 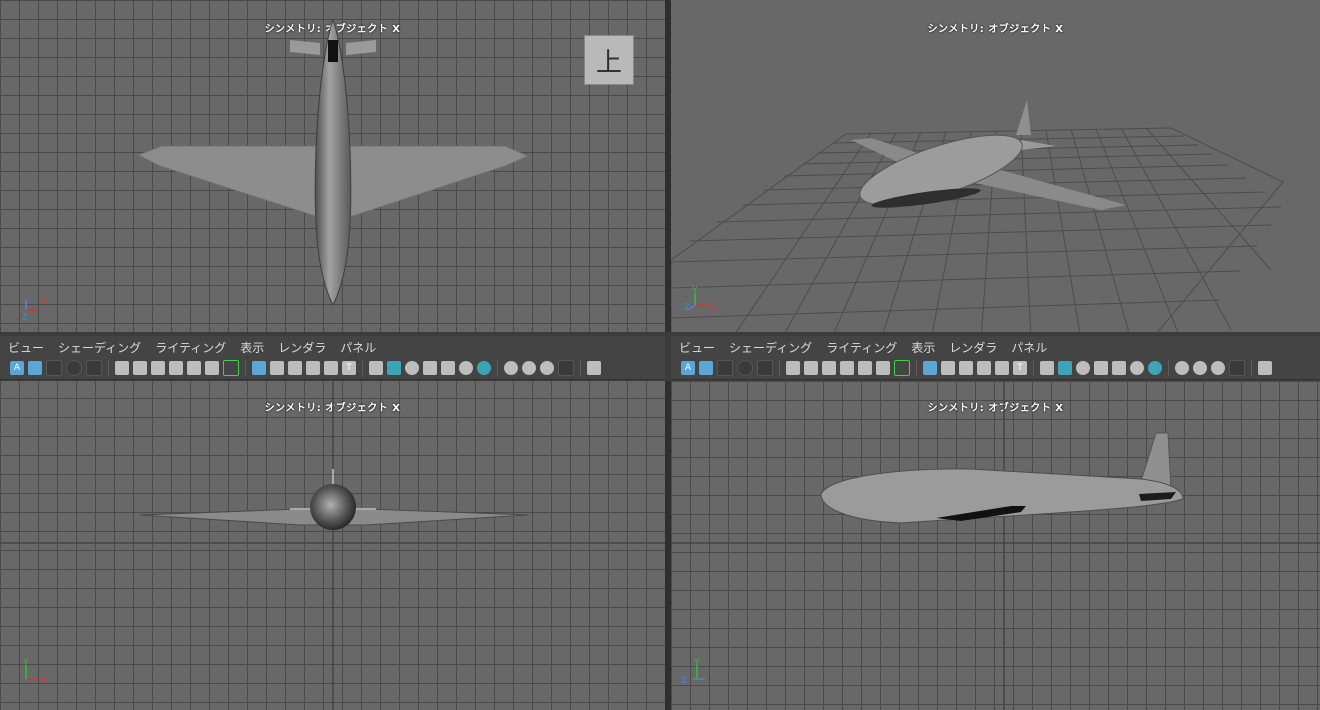 I want to click on panel-toolbar-left: A T, so click(x=332, y=368).